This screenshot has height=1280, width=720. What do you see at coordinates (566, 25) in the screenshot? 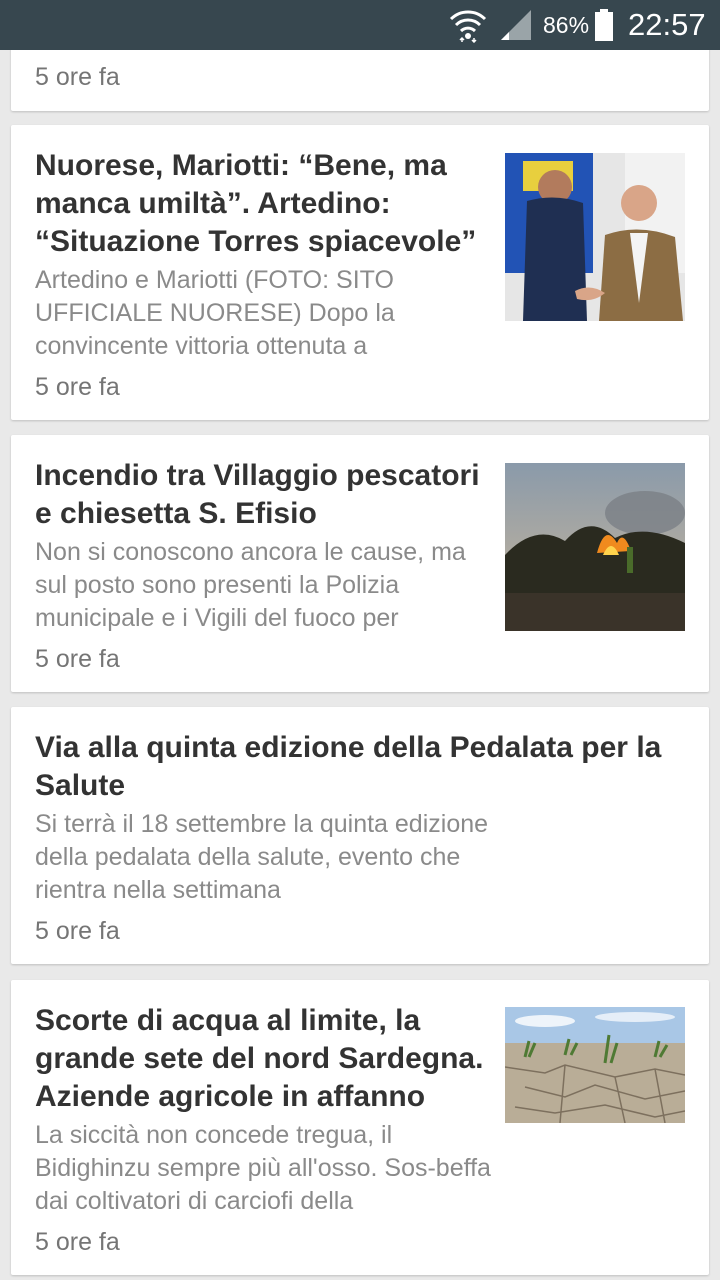
I see `battery-percent: 86%` at bounding box center [566, 25].